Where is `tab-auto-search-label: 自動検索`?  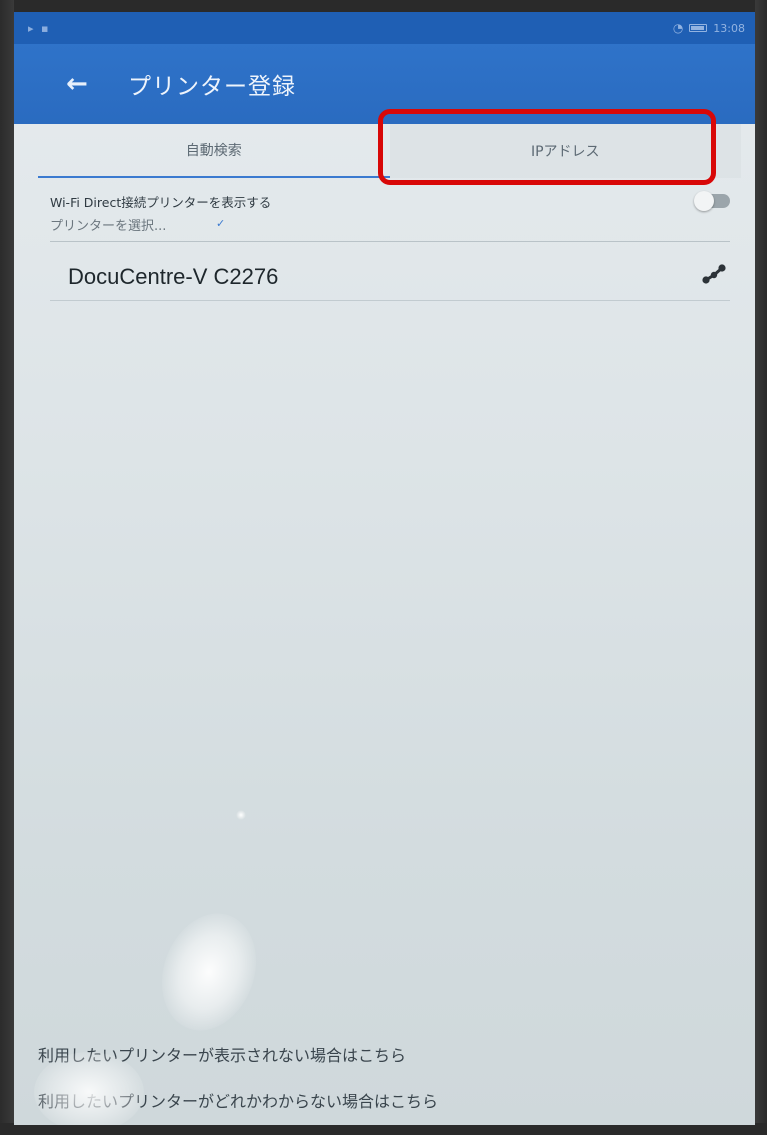 tab-auto-search-label: 自動検索 is located at coordinates (213, 151).